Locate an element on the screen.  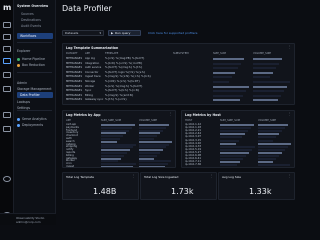
app-logo: m is located at coordinates (7, 8).